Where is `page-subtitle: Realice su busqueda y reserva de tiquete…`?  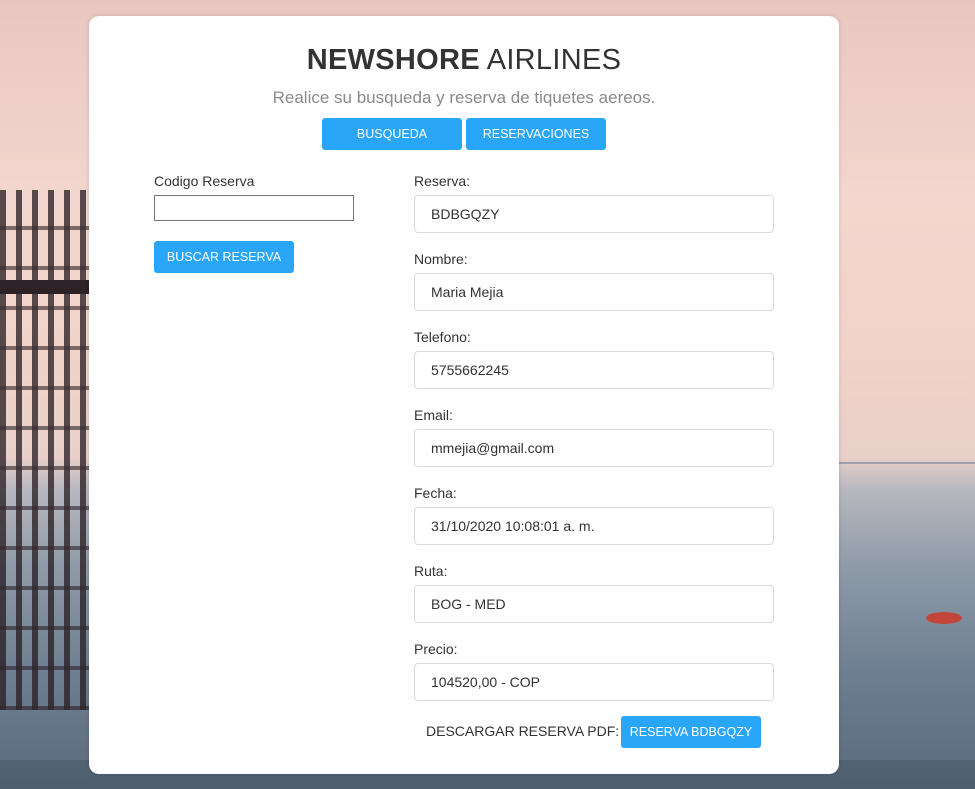
page-subtitle: Realice su busqueda y reserva de tiquete… is located at coordinates (464, 97).